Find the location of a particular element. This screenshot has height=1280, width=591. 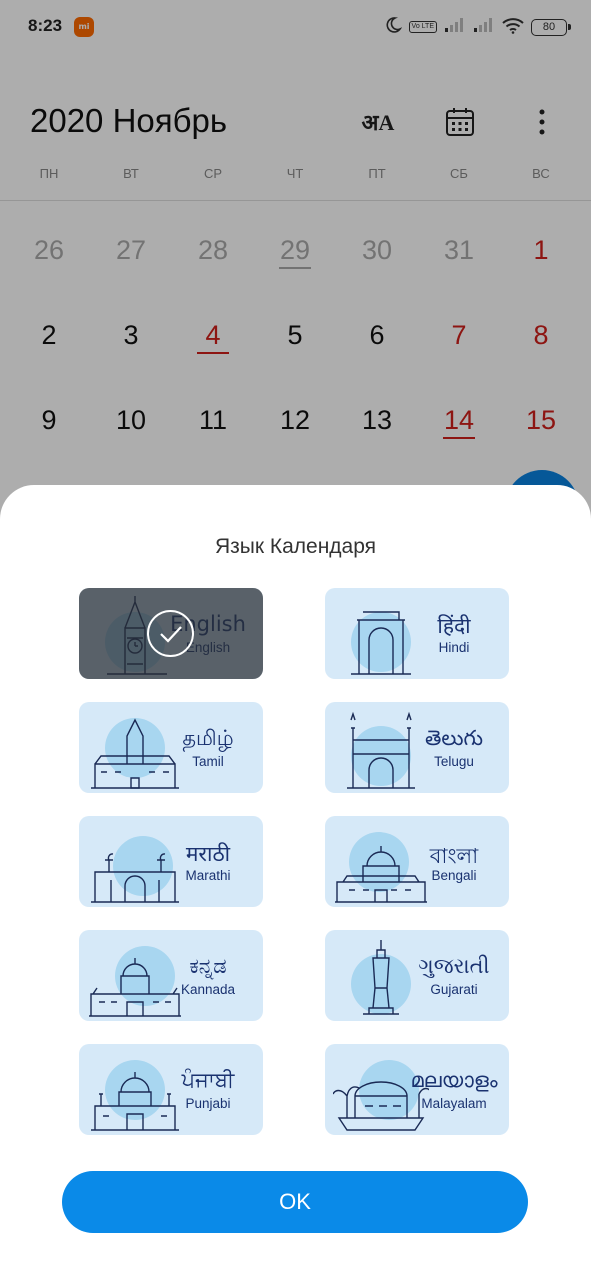

language-latin-name: Malayalam is located at coordinates (454, 1103).